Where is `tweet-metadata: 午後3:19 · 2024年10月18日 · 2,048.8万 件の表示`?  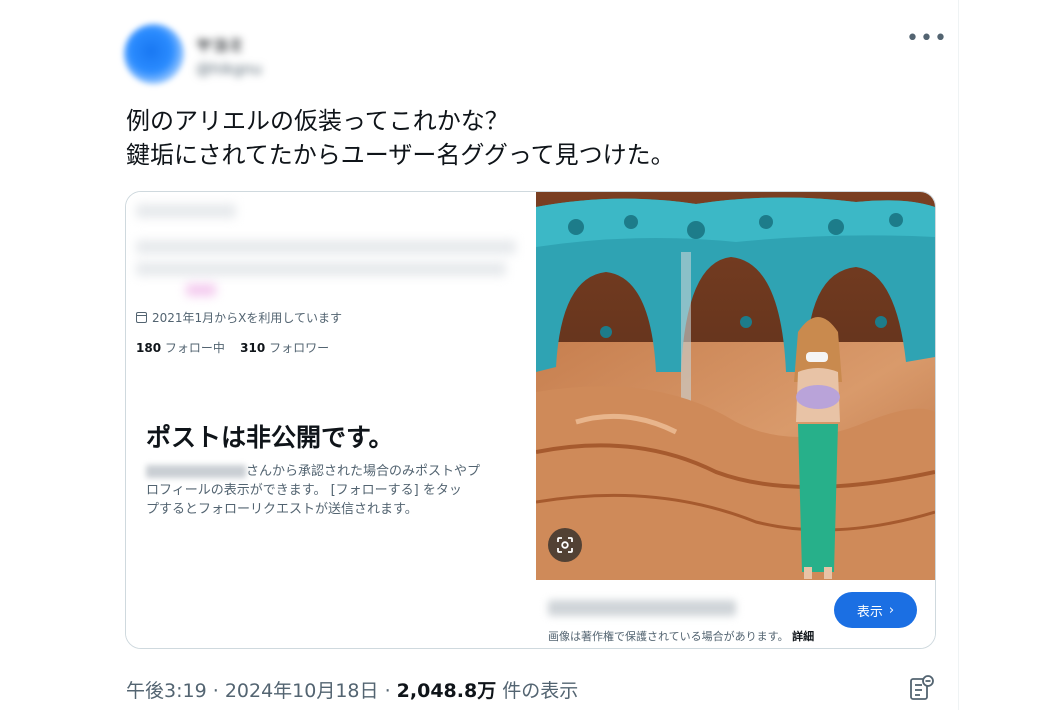 tweet-metadata: 午後3:19 · 2024年10月18日 · 2,048.8万 件の表示 is located at coordinates (352, 689).